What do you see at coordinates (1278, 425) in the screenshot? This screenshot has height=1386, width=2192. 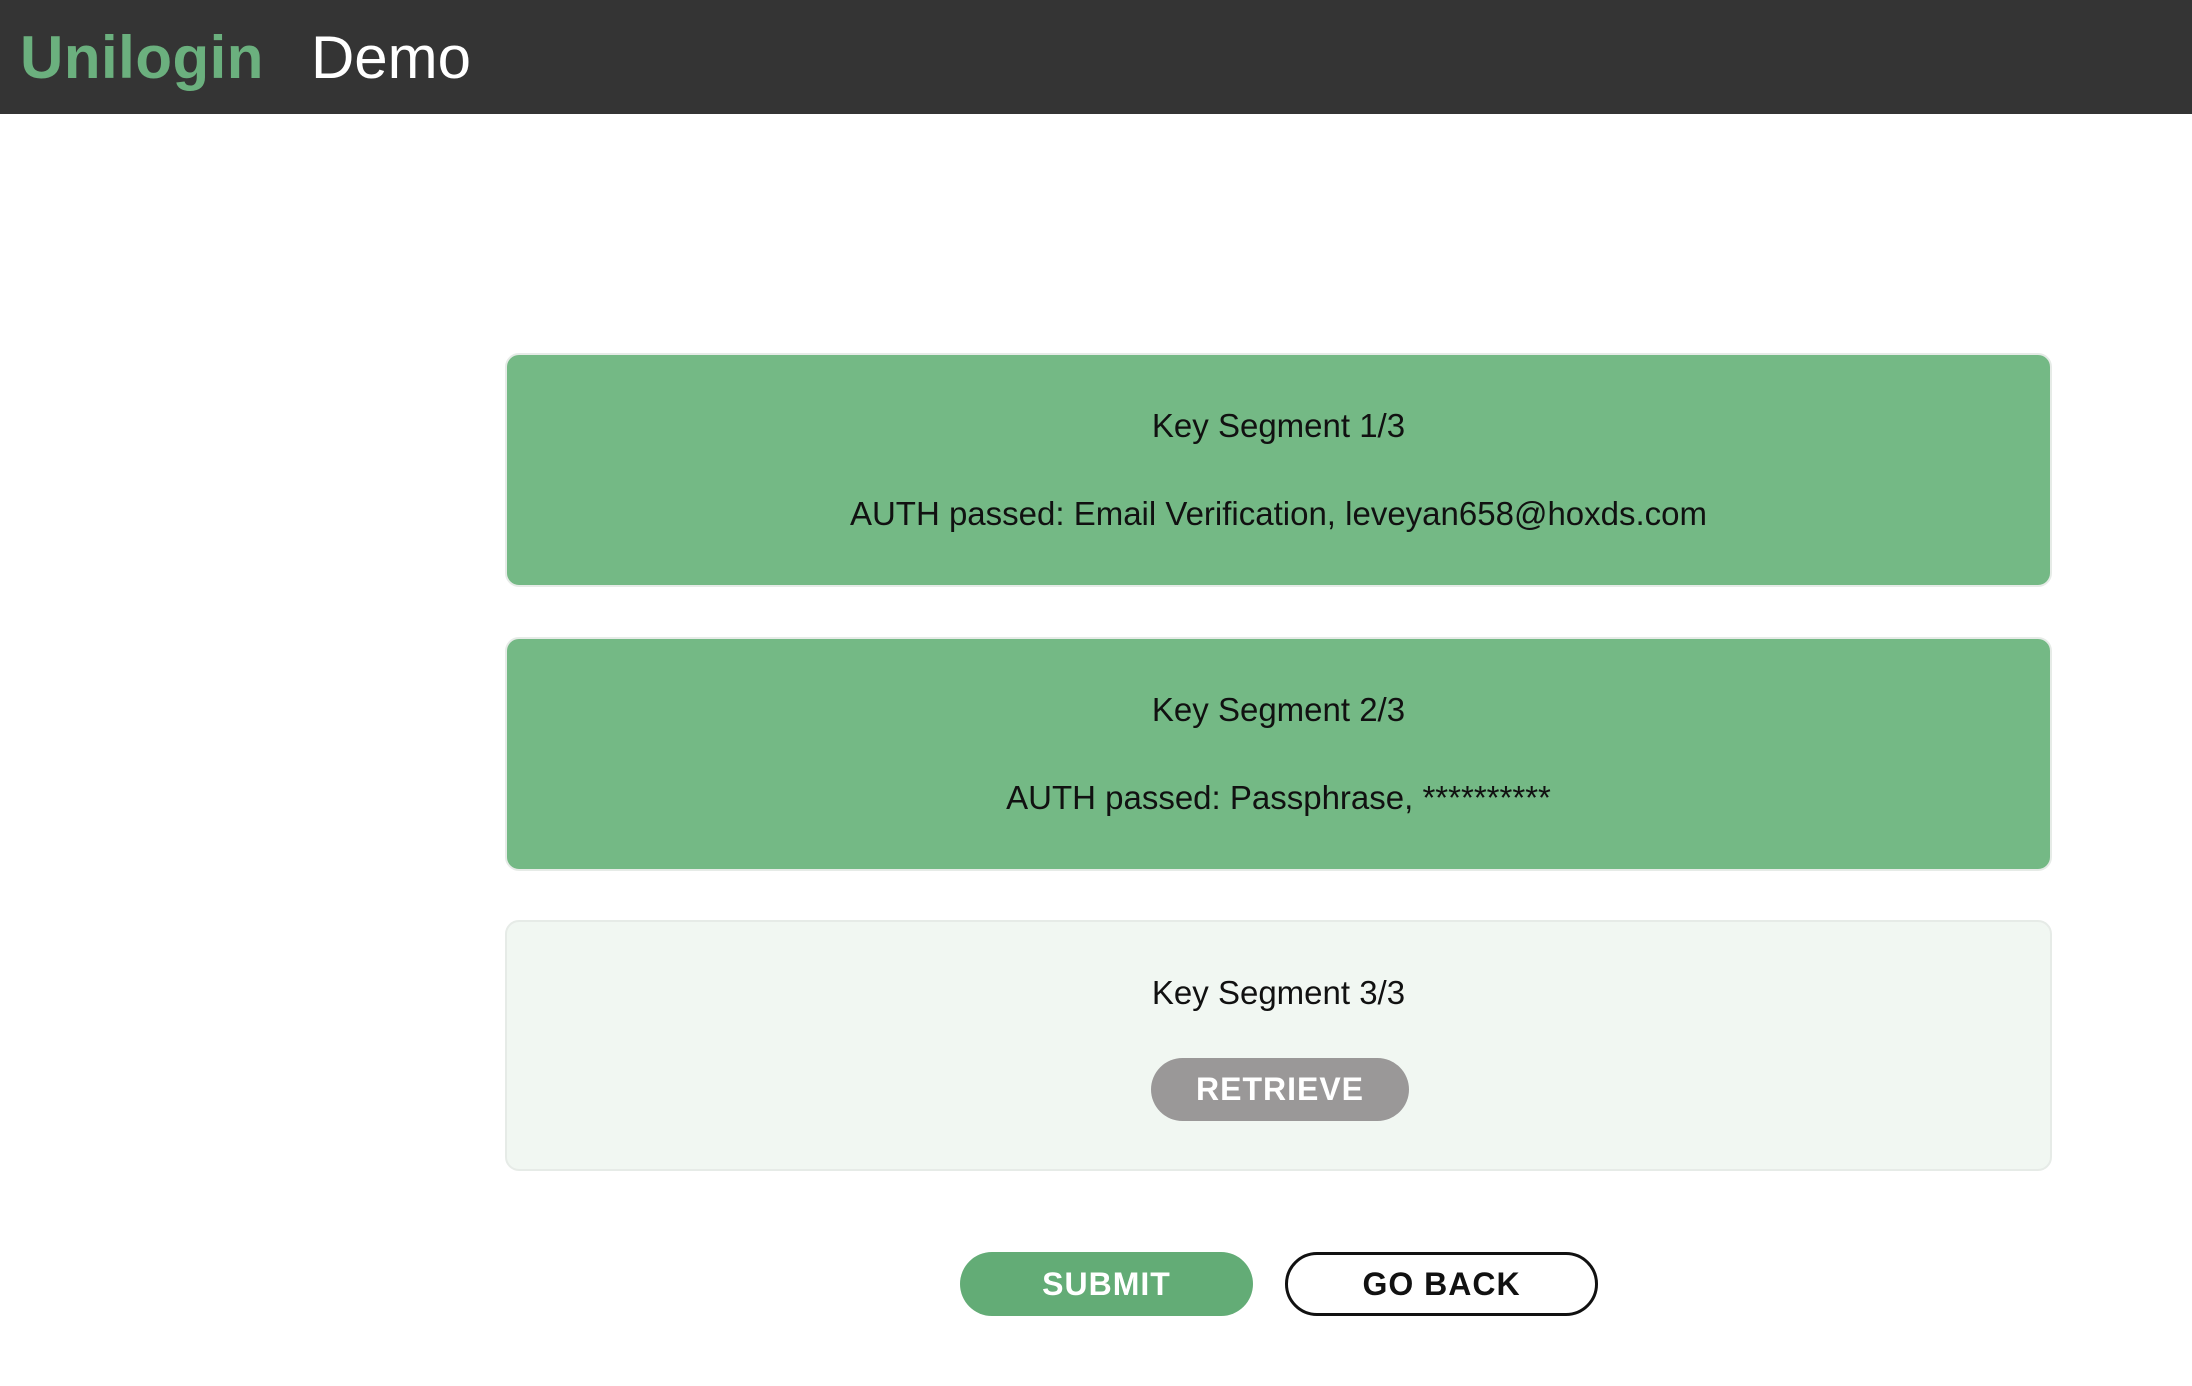 I see `key-segment-title: Key Segment 1/3` at bounding box center [1278, 425].